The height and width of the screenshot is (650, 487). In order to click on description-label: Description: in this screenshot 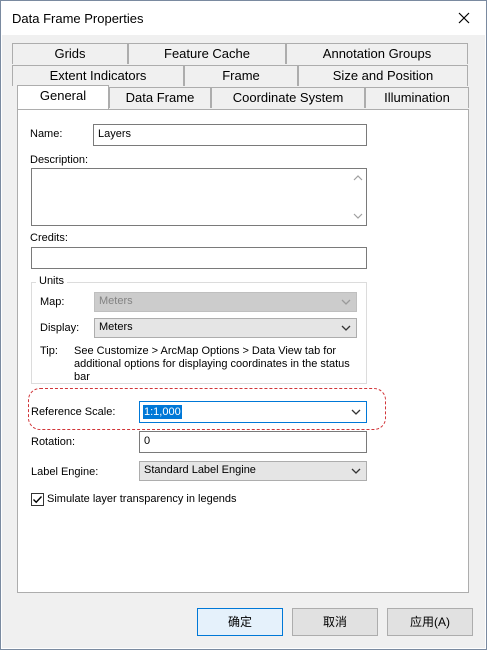, I will do `click(59, 160)`.